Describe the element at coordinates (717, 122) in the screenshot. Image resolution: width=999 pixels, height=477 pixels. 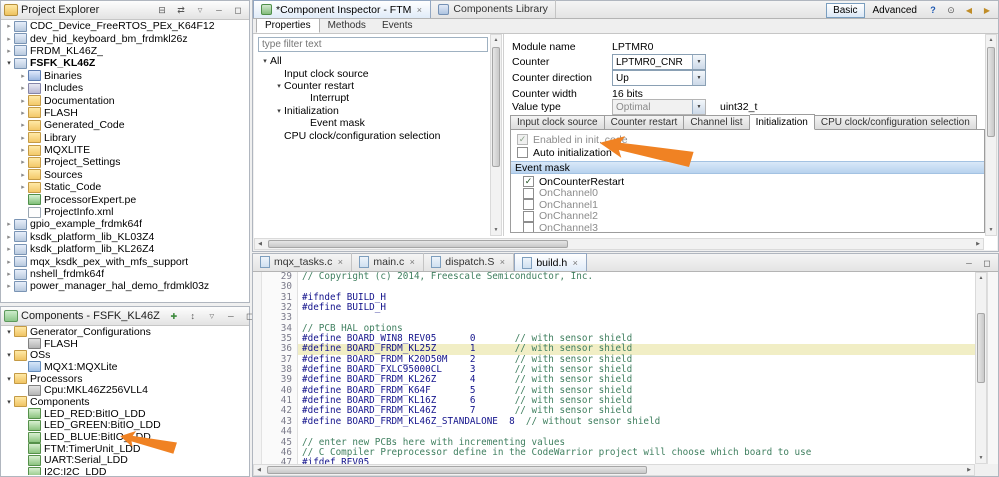
I see `tab-channel-list: Channel list` at that location.